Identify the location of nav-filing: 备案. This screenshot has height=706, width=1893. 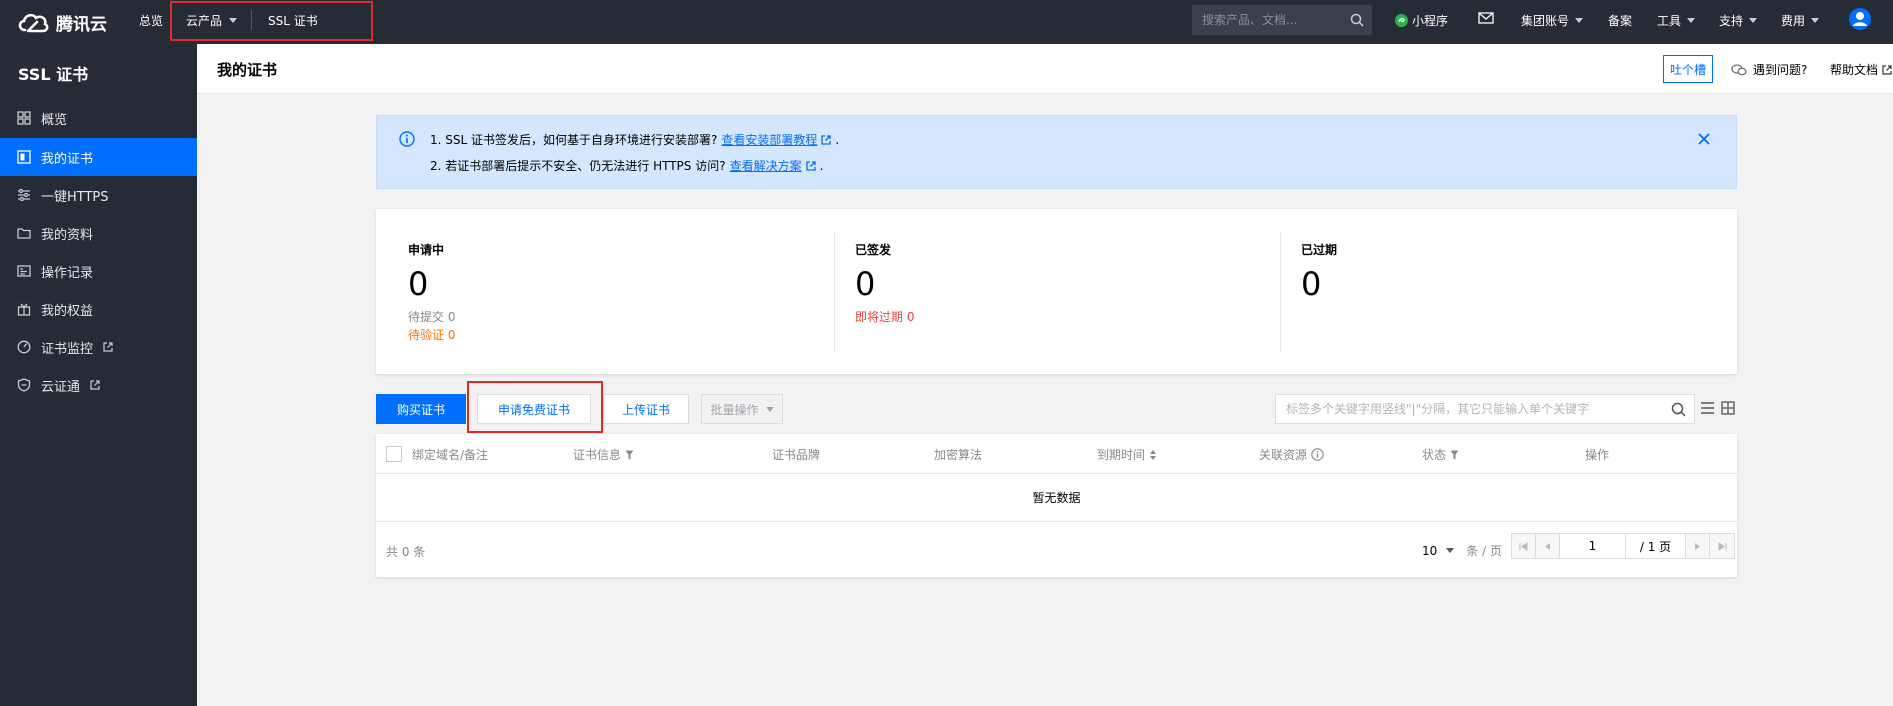
(1620, 20).